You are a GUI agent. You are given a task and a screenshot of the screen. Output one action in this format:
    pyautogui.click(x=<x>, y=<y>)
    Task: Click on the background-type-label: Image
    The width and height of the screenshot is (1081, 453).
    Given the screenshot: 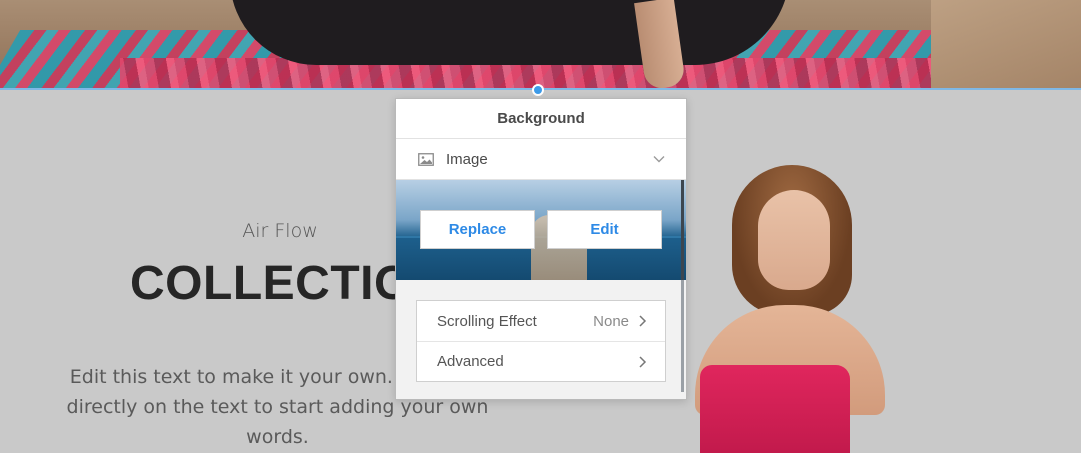 What is the action you would take?
    pyautogui.click(x=467, y=159)
    